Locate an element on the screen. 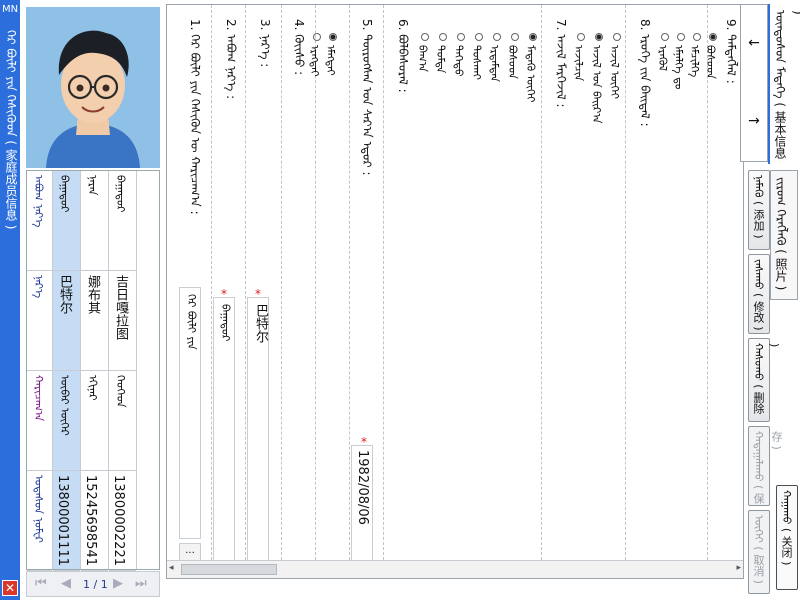 The height and width of the screenshot is (600, 800). table-pager: ⏮ ◀ 1 / 1 ▶ ⏭ is located at coordinates (93, 584).